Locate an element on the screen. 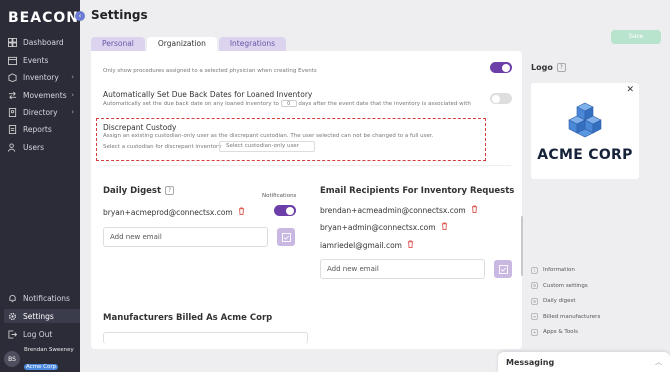  user-profile: BS Brendan Sweeney Acme Corp is located at coordinates (42, 358).